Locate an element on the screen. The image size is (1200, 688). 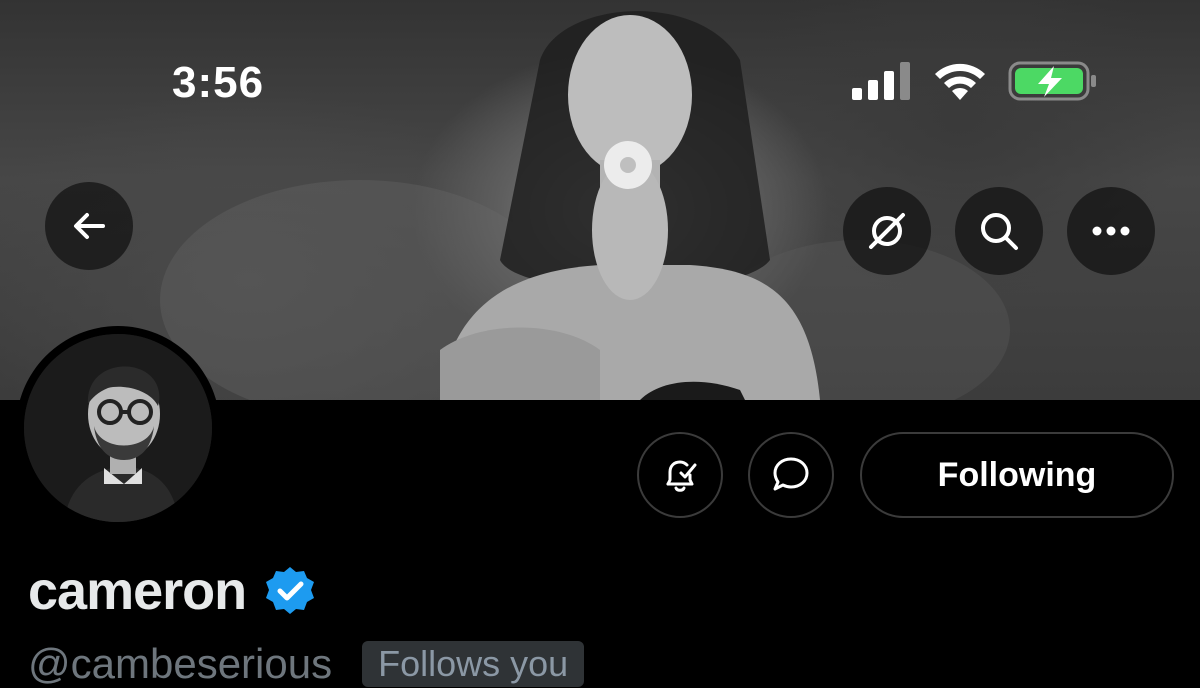
display-name: cameron is located at coordinates (137, 591).